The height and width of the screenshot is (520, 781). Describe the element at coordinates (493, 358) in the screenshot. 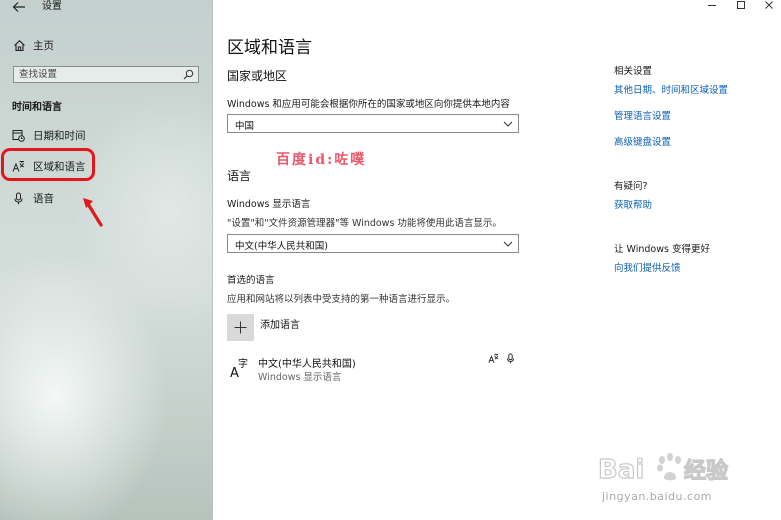

I see `region-language-icon` at that location.